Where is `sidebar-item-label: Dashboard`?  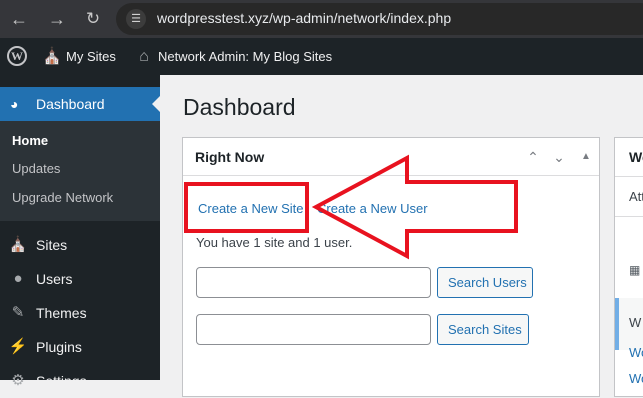 sidebar-item-label: Dashboard is located at coordinates (70, 104).